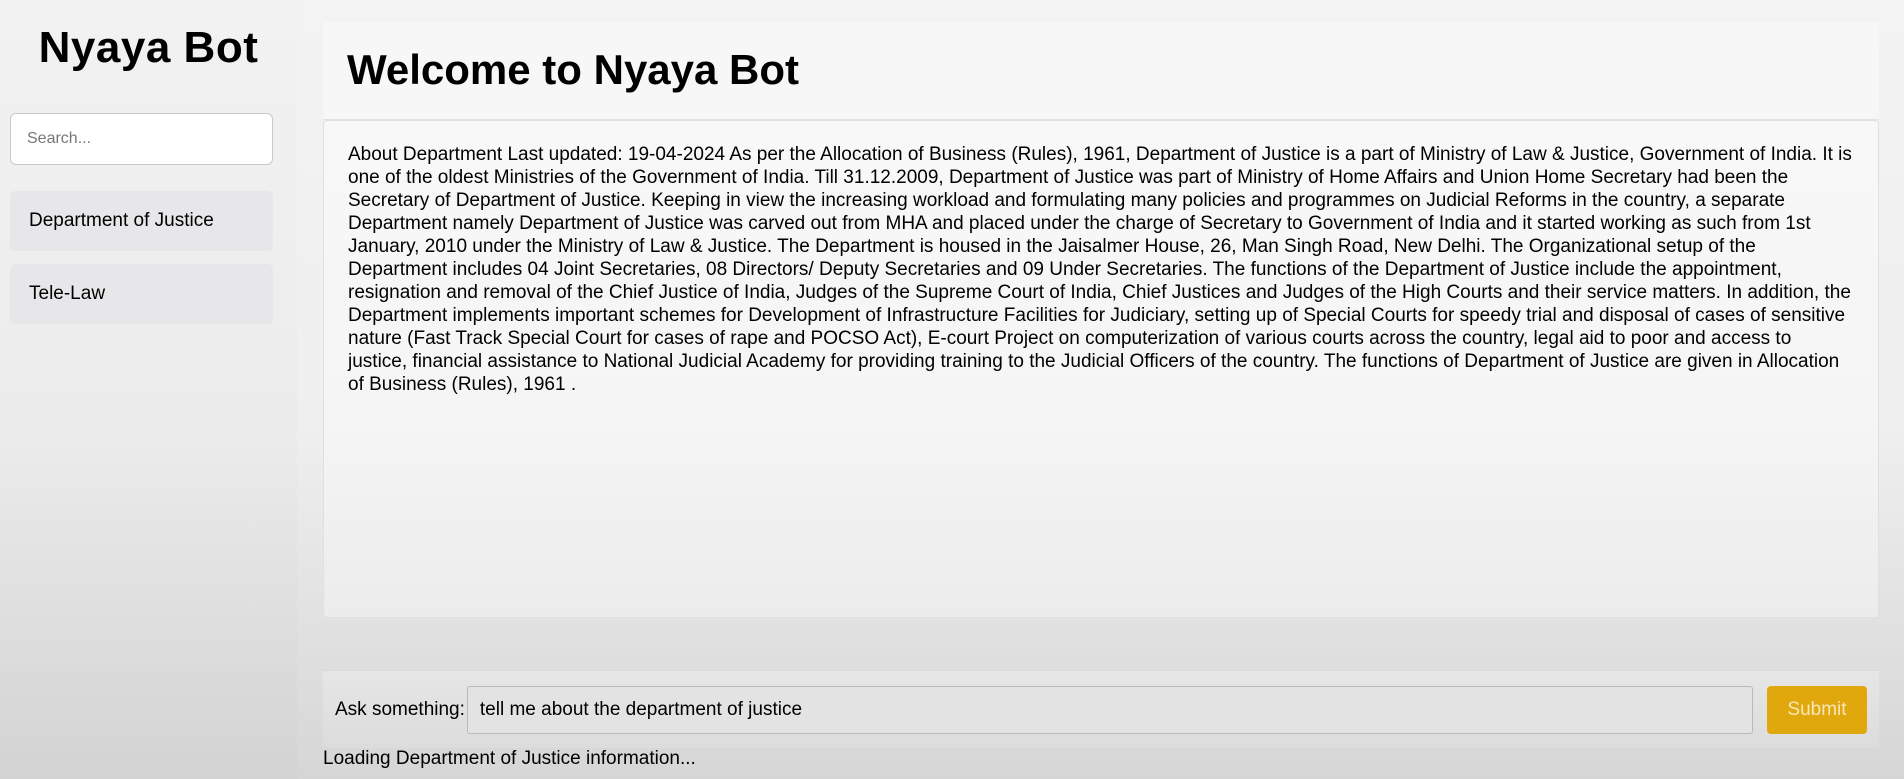  Describe the element at coordinates (573, 69) in the screenshot. I see `page-title: Welcome to Nyaya Bot` at that location.